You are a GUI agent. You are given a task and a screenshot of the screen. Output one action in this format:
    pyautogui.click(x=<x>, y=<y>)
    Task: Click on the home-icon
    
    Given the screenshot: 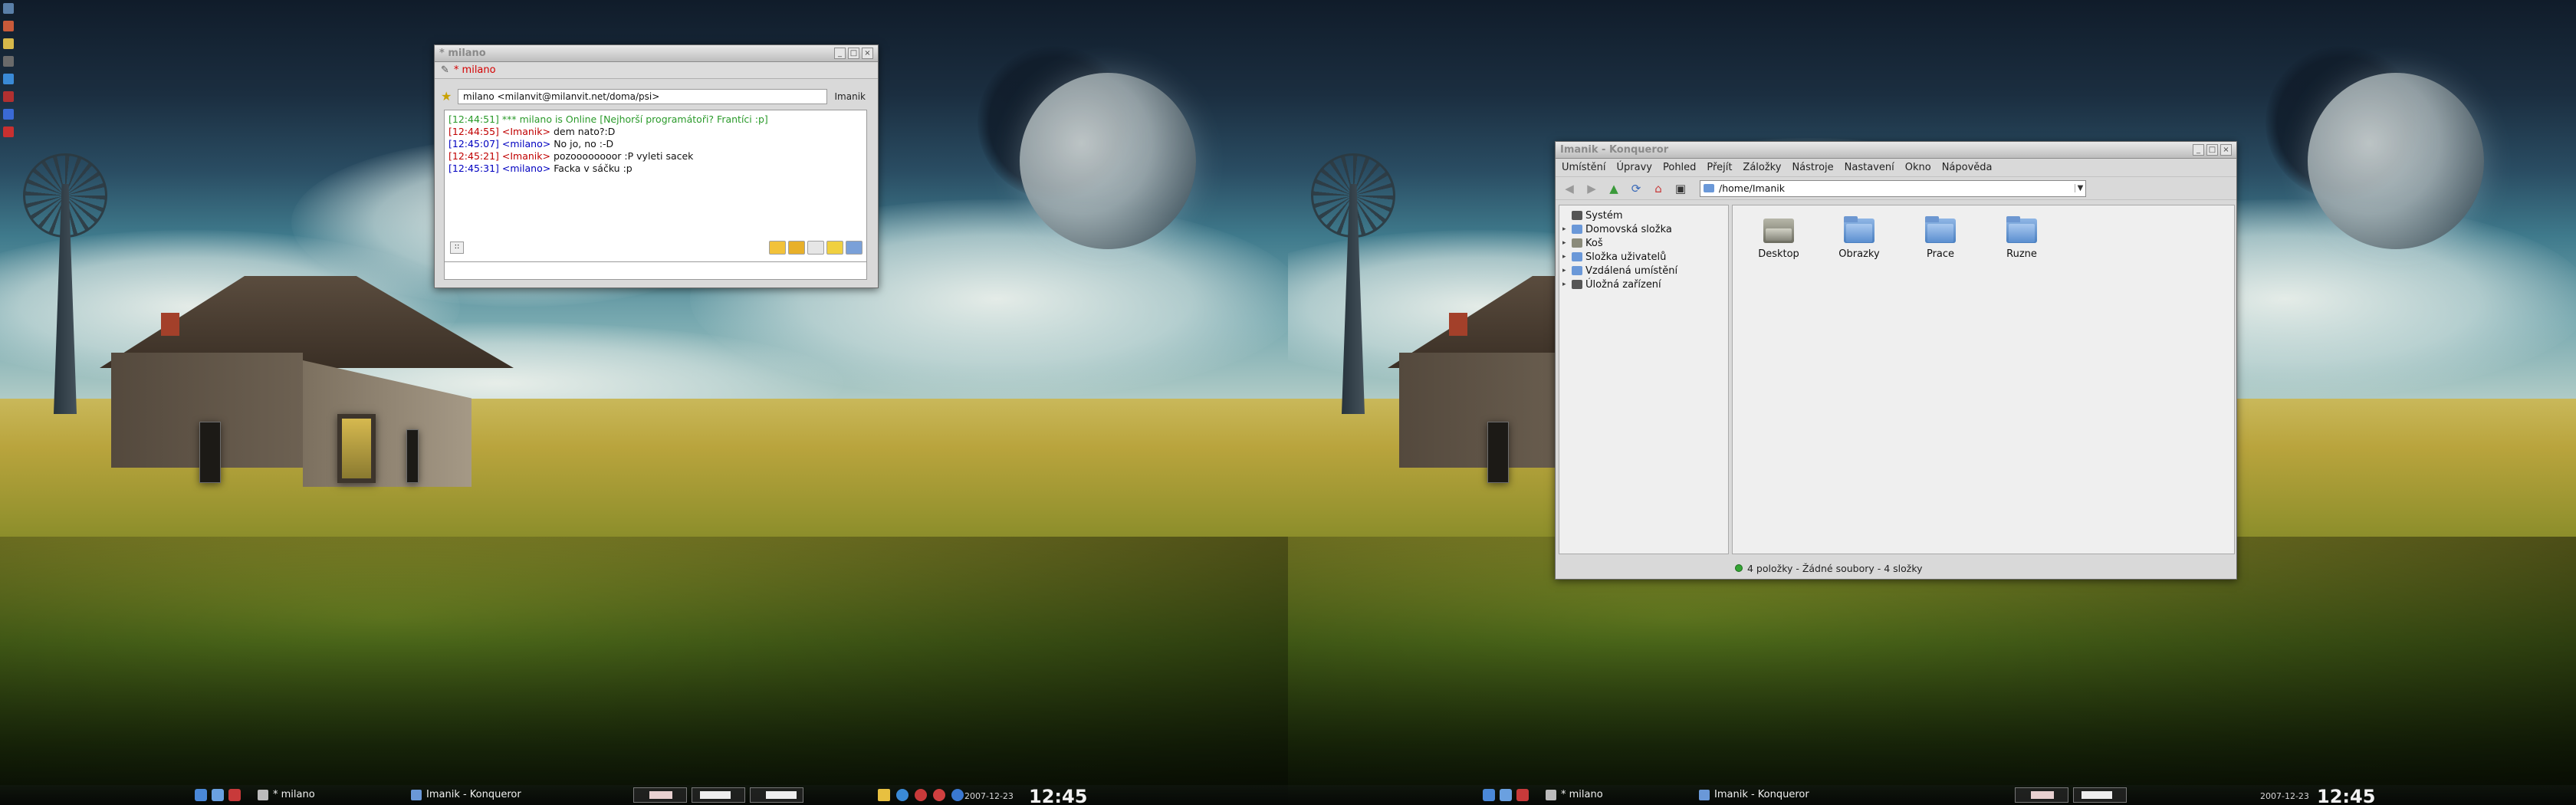 What is the action you would take?
    pyautogui.click(x=8, y=26)
    